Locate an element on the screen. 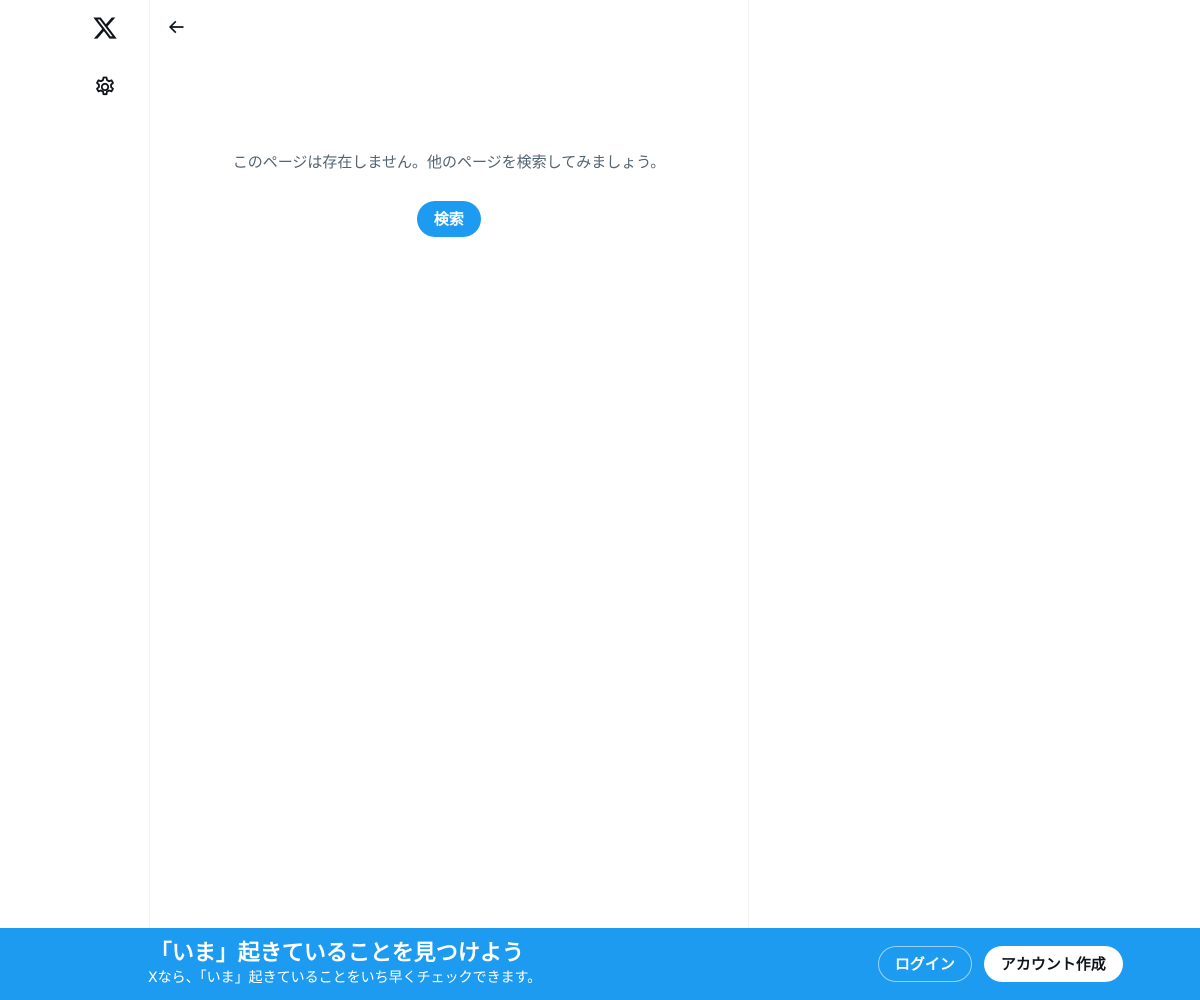 Image resolution: width=1200 pixels, height=1000 pixels. settings-button is located at coordinates (105, 87).